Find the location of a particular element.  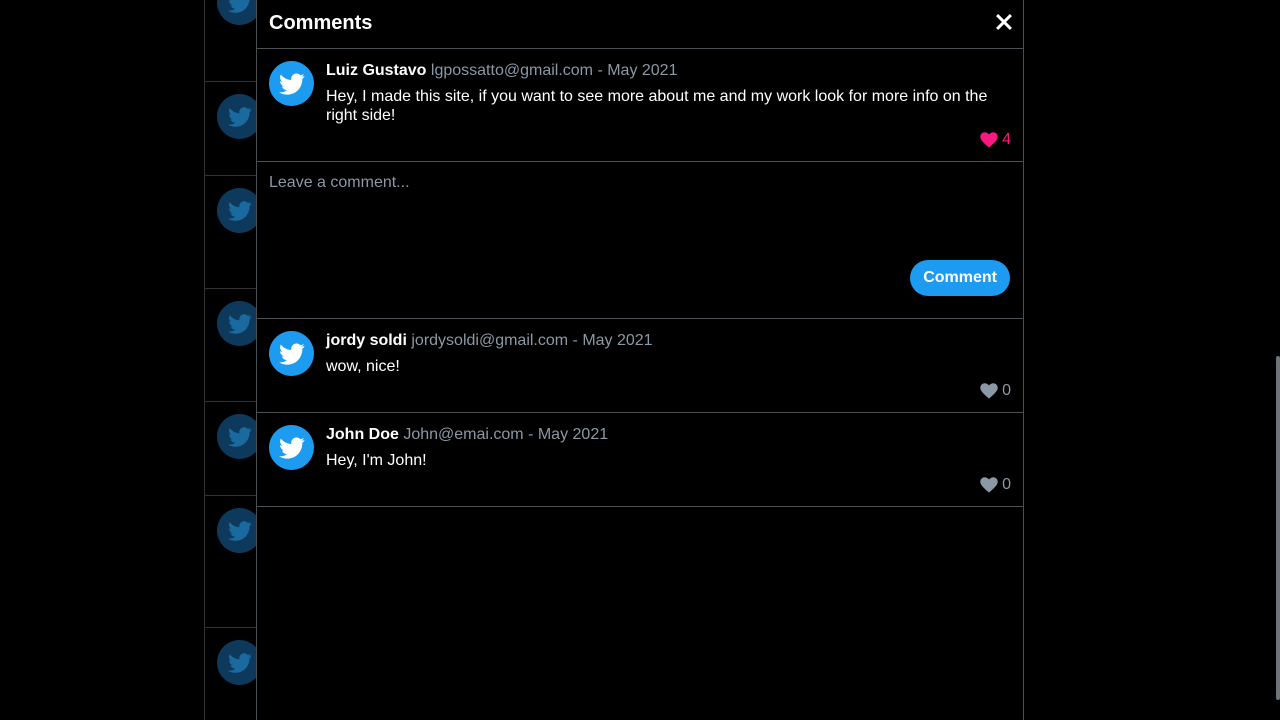

comment-button: Comment is located at coordinates (960, 278).